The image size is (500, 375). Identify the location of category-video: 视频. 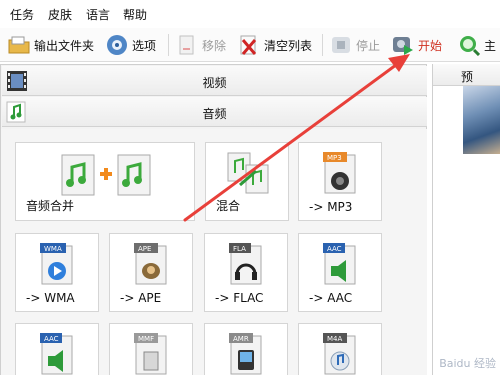
(214, 81).